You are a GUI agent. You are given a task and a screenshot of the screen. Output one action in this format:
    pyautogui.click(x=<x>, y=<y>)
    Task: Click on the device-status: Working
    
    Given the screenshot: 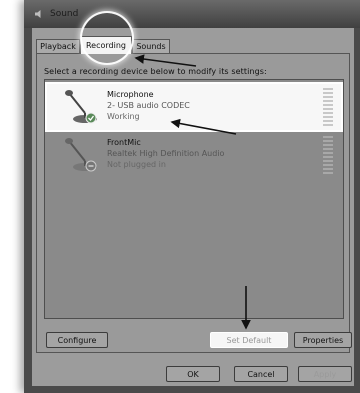 What is the action you would take?
    pyautogui.click(x=123, y=116)
    